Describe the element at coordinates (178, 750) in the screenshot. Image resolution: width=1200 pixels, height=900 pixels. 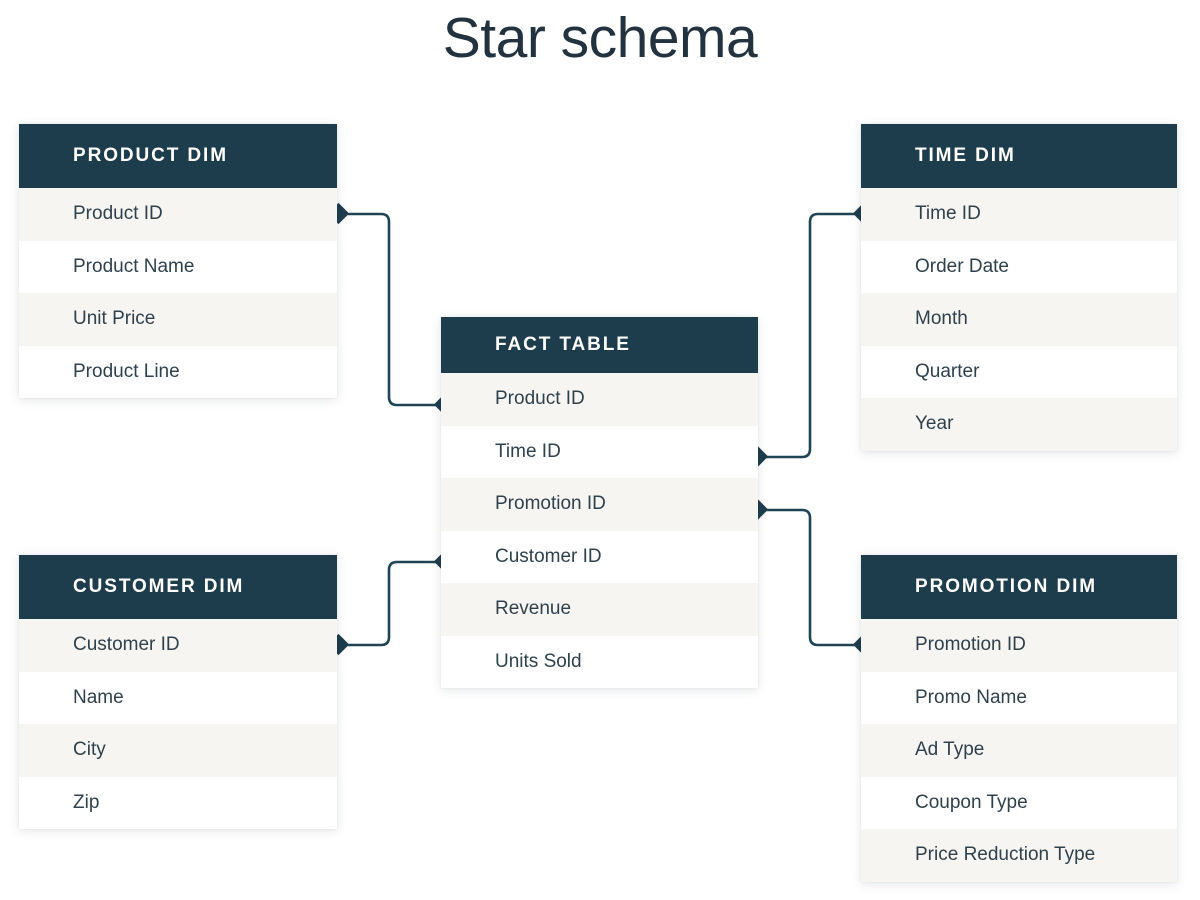
I see `table-row: City` at that location.